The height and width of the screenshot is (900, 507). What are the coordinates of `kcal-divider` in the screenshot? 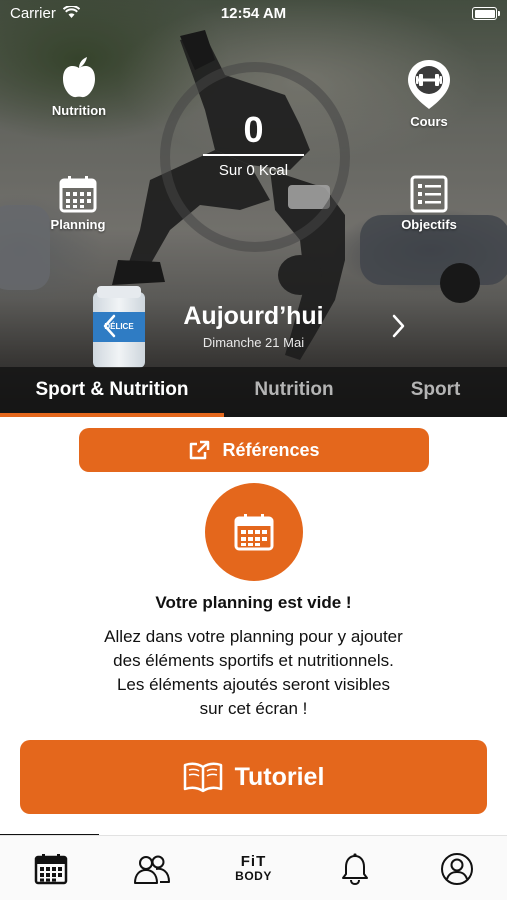 It's located at (253, 155).